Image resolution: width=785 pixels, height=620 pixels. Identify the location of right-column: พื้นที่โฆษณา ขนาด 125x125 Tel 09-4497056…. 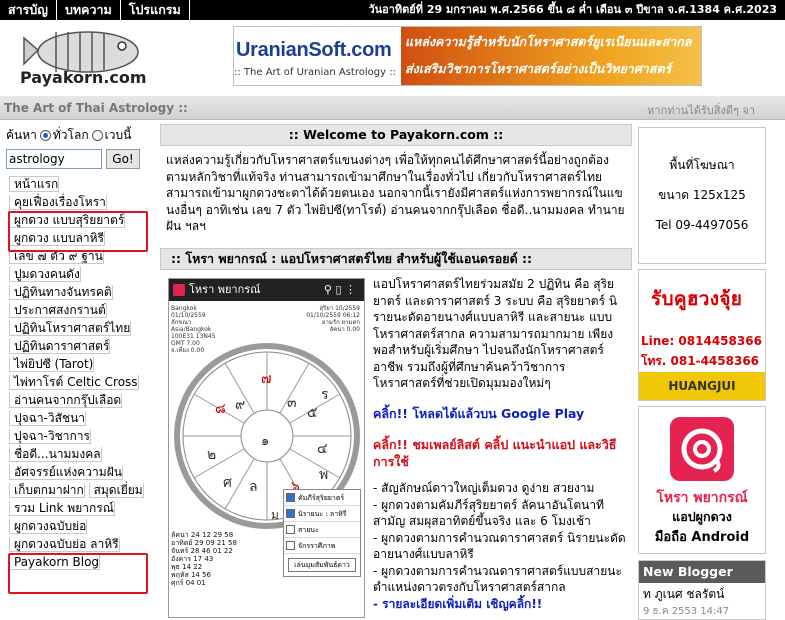
(702, 373).